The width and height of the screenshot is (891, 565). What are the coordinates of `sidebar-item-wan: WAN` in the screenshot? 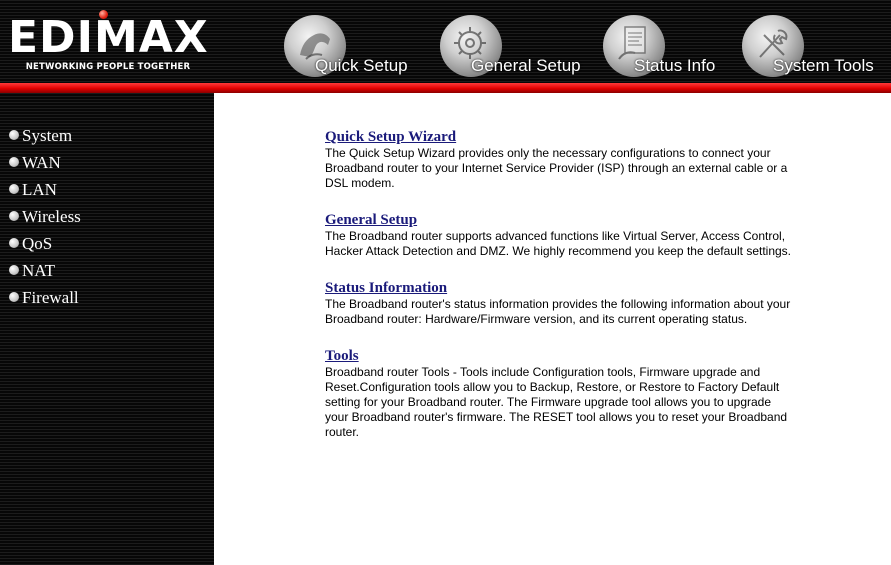 It's located at (45, 162).